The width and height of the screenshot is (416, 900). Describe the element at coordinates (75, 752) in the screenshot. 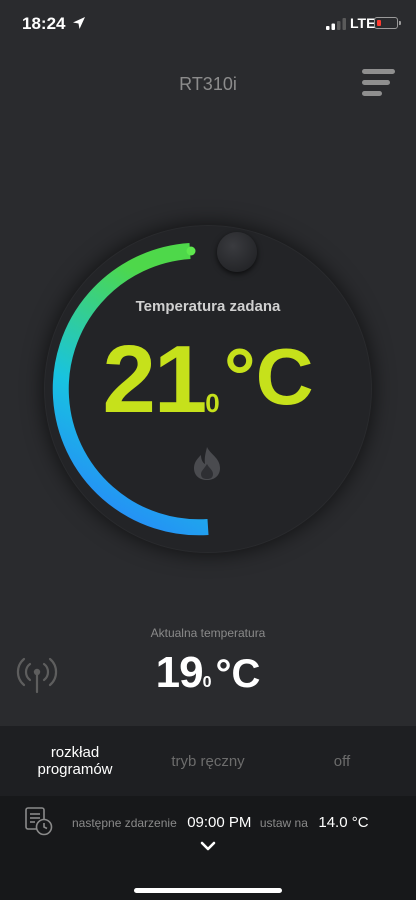

I see `mode-schedule-line1: rozkład` at that location.